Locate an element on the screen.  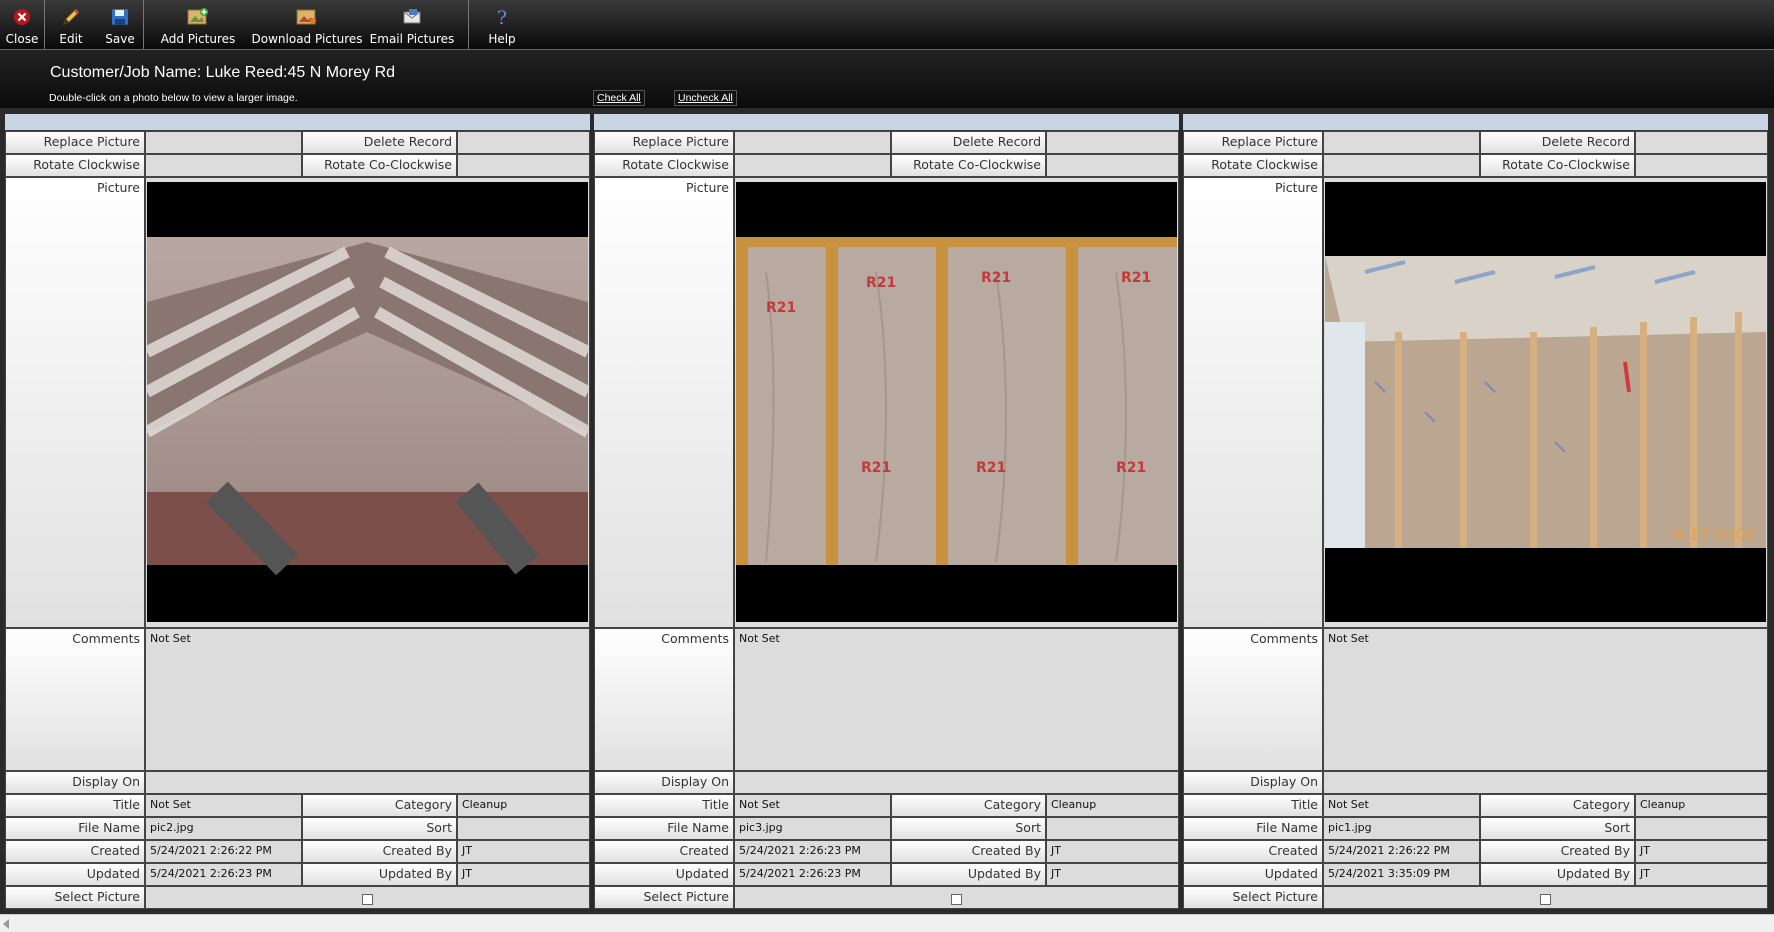
save-button: Save is located at coordinates (120, 24).